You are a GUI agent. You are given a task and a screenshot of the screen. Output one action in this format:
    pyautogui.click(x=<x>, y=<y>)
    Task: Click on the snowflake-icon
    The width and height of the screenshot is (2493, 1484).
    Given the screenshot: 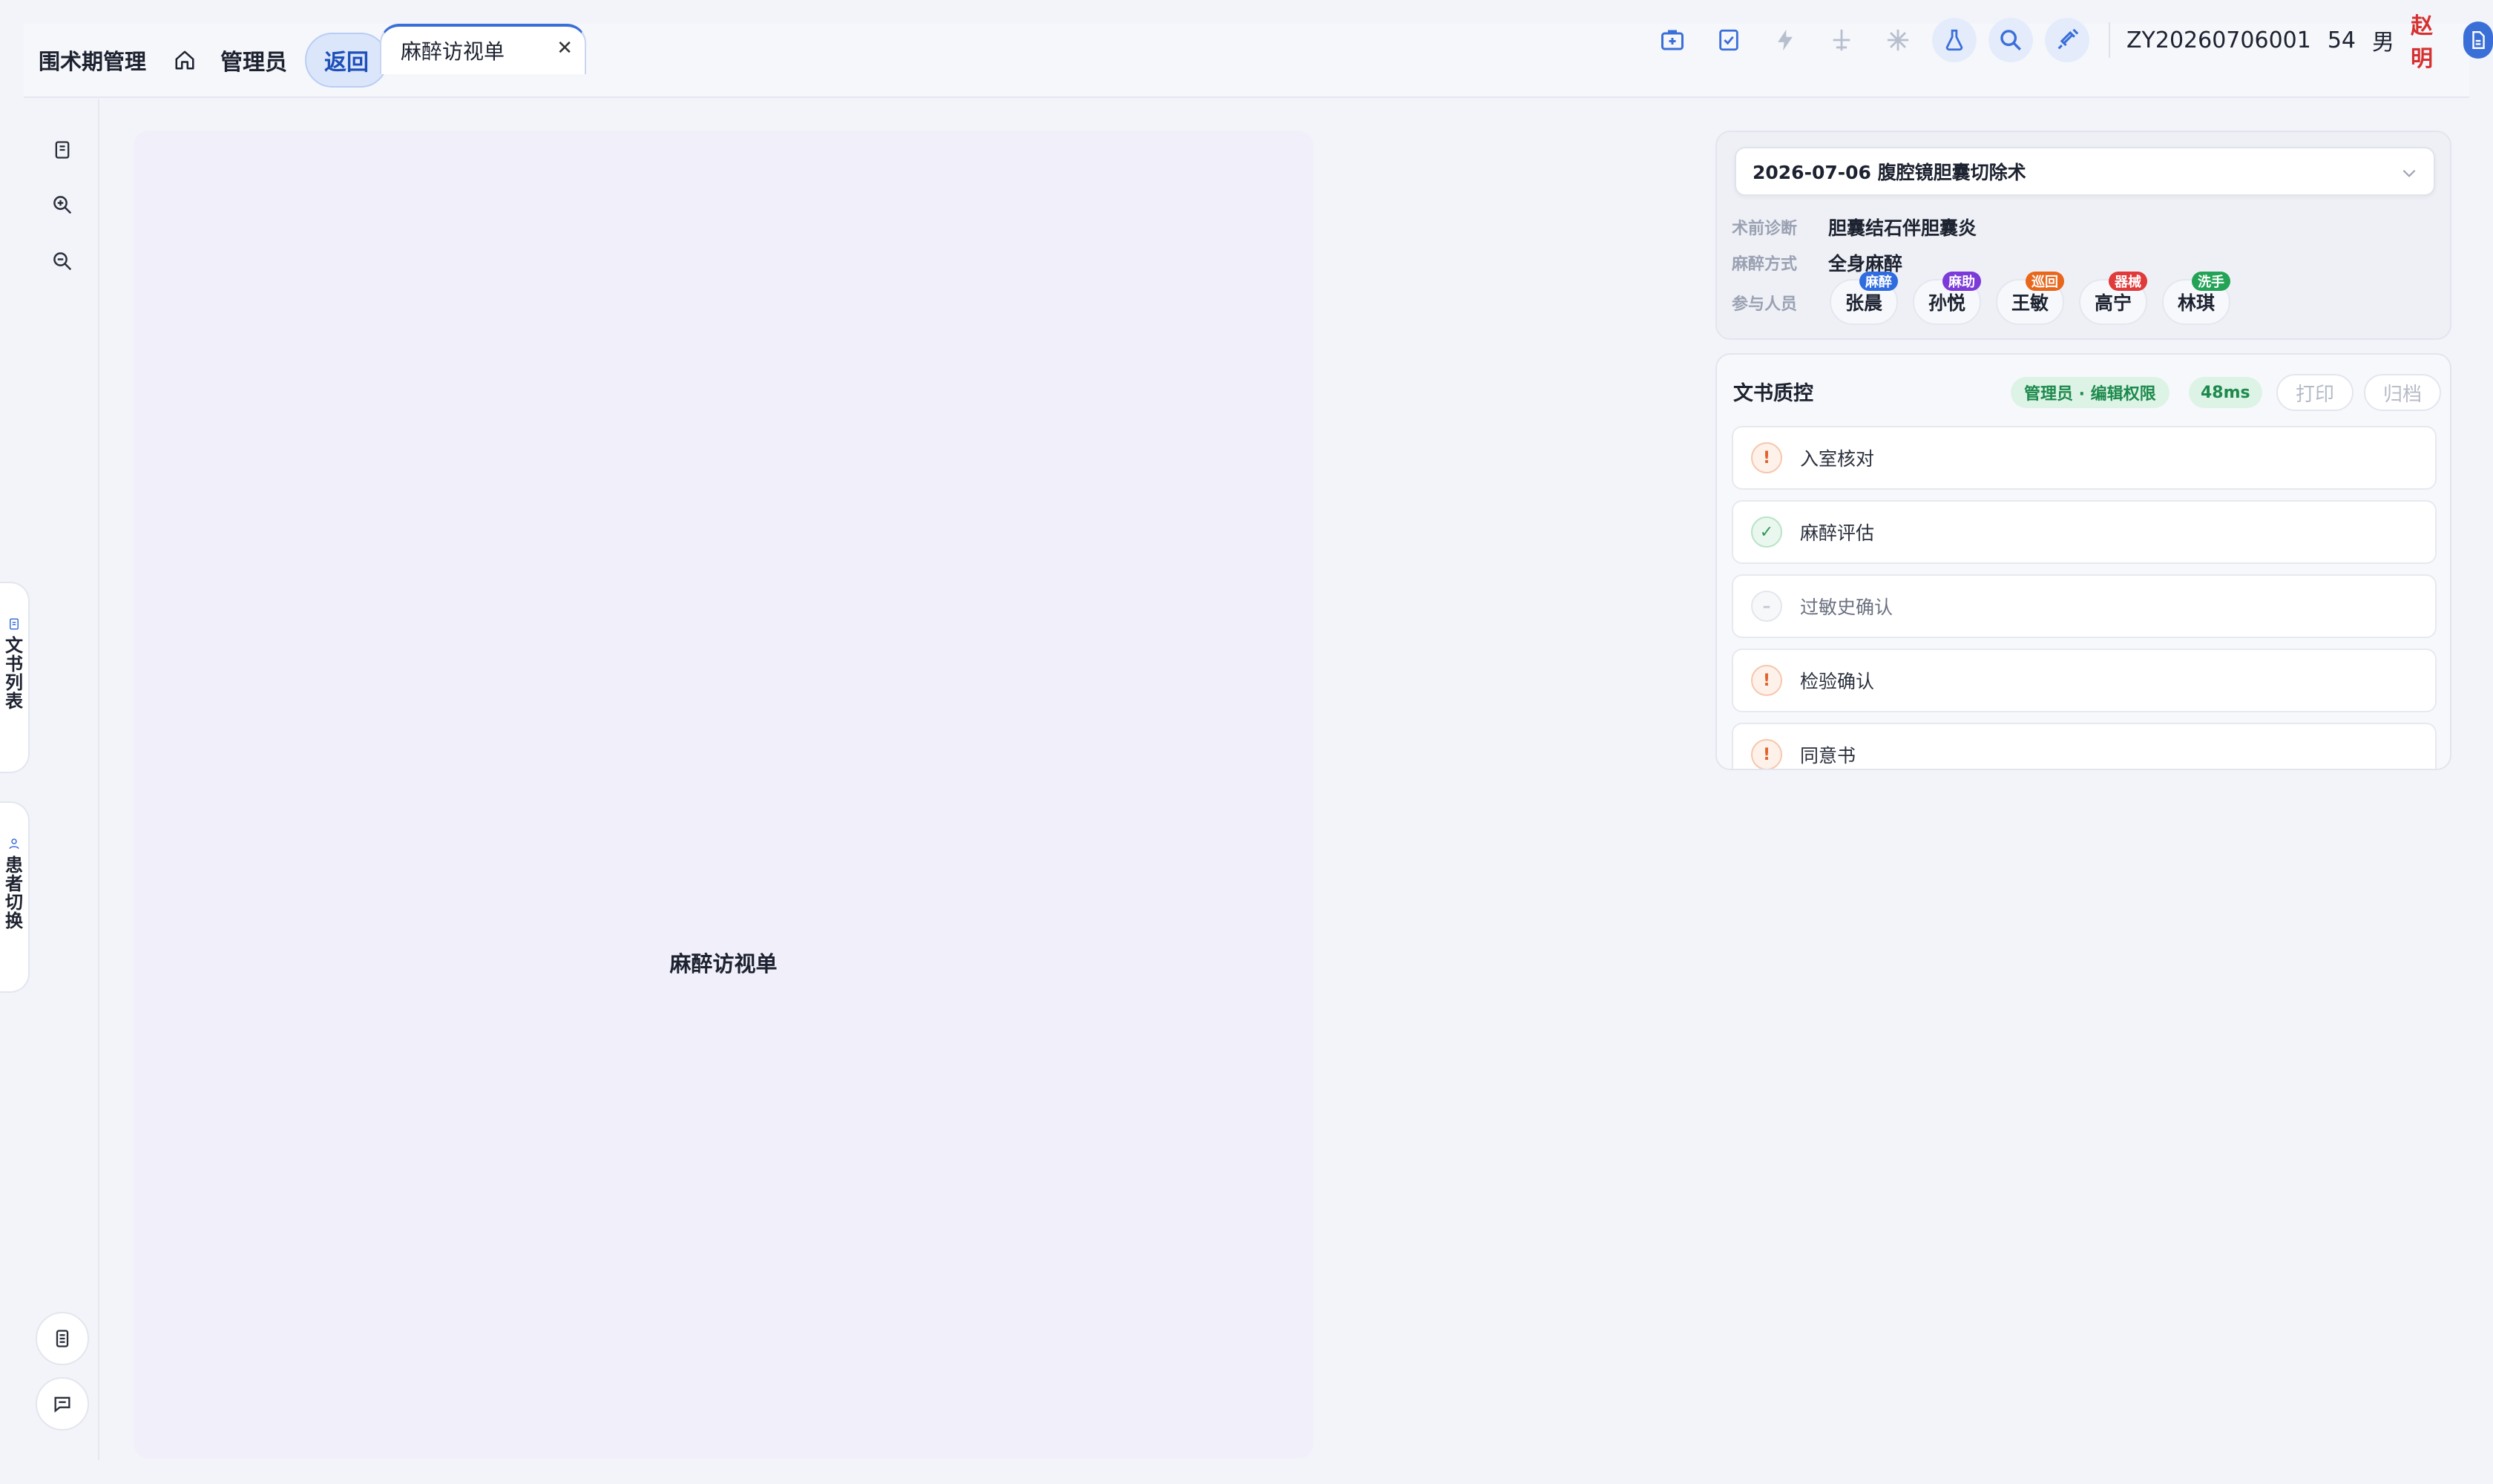 What is the action you would take?
    pyautogui.click(x=1898, y=40)
    